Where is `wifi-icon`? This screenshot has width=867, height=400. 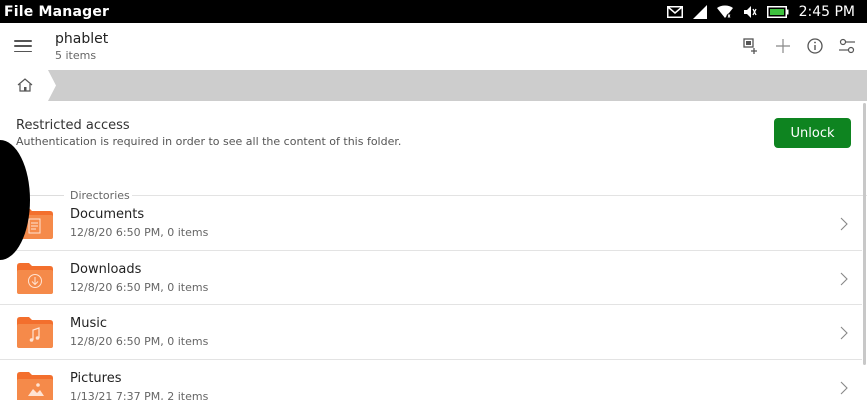
wifi-icon is located at coordinates (724, 11).